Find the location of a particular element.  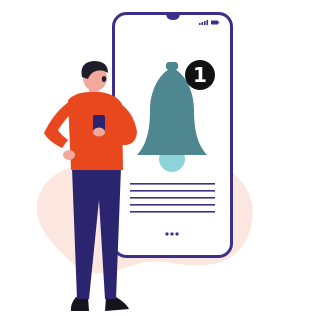

right-hand is located at coordinates (99, 132).